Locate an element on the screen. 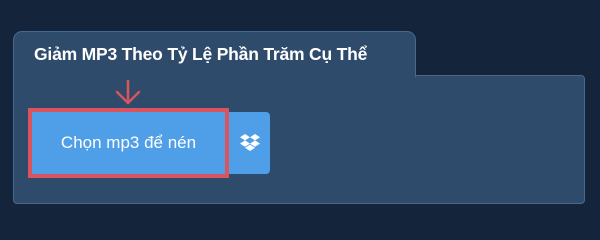 The width and height of the screenshot is (600, 240). dropbox-button is located at coordinates (249, 143).